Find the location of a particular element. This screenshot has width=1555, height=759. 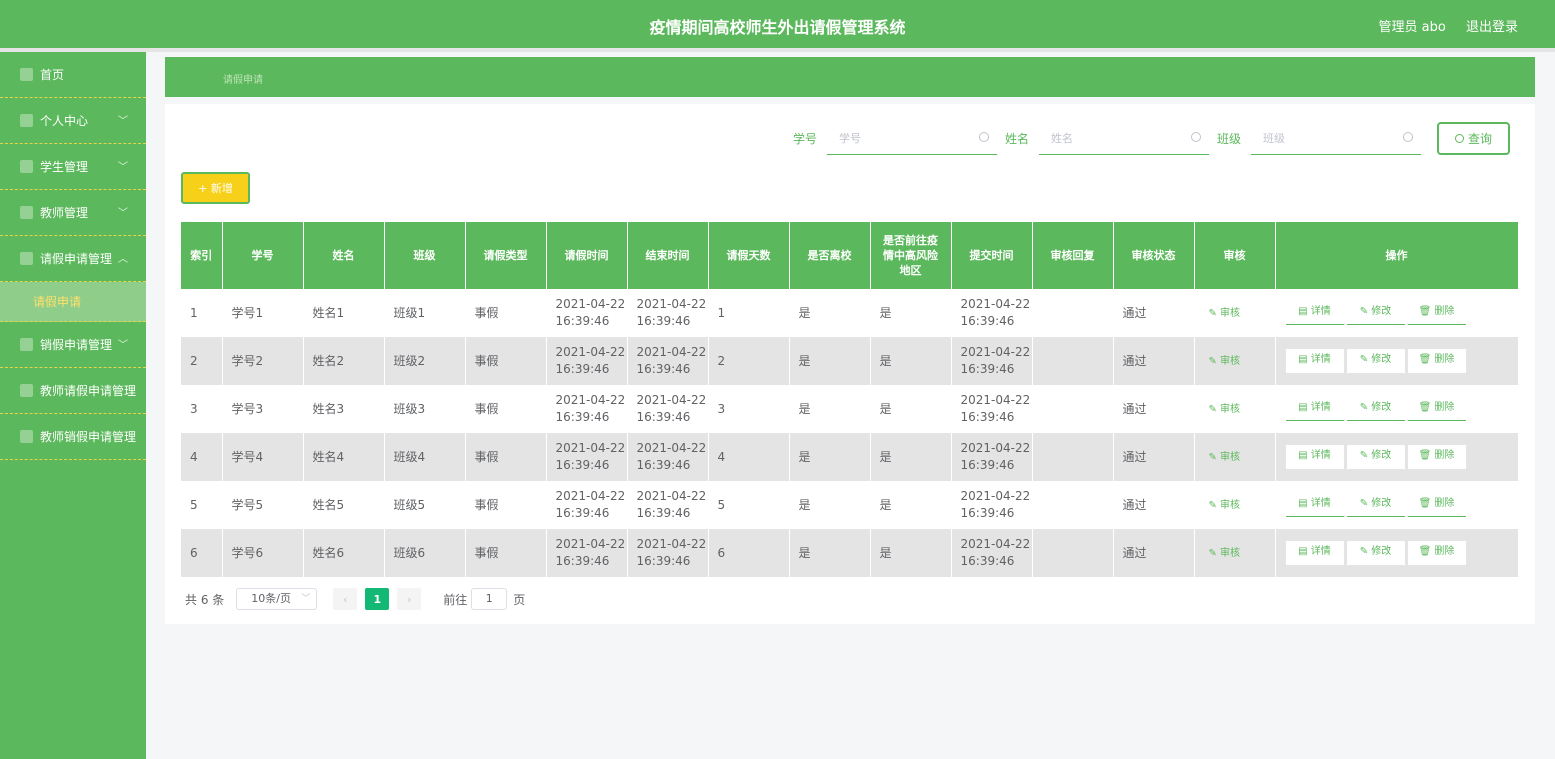

sidebar-item-label: 教师请假申请管理 is located at coordinates (88, 391).